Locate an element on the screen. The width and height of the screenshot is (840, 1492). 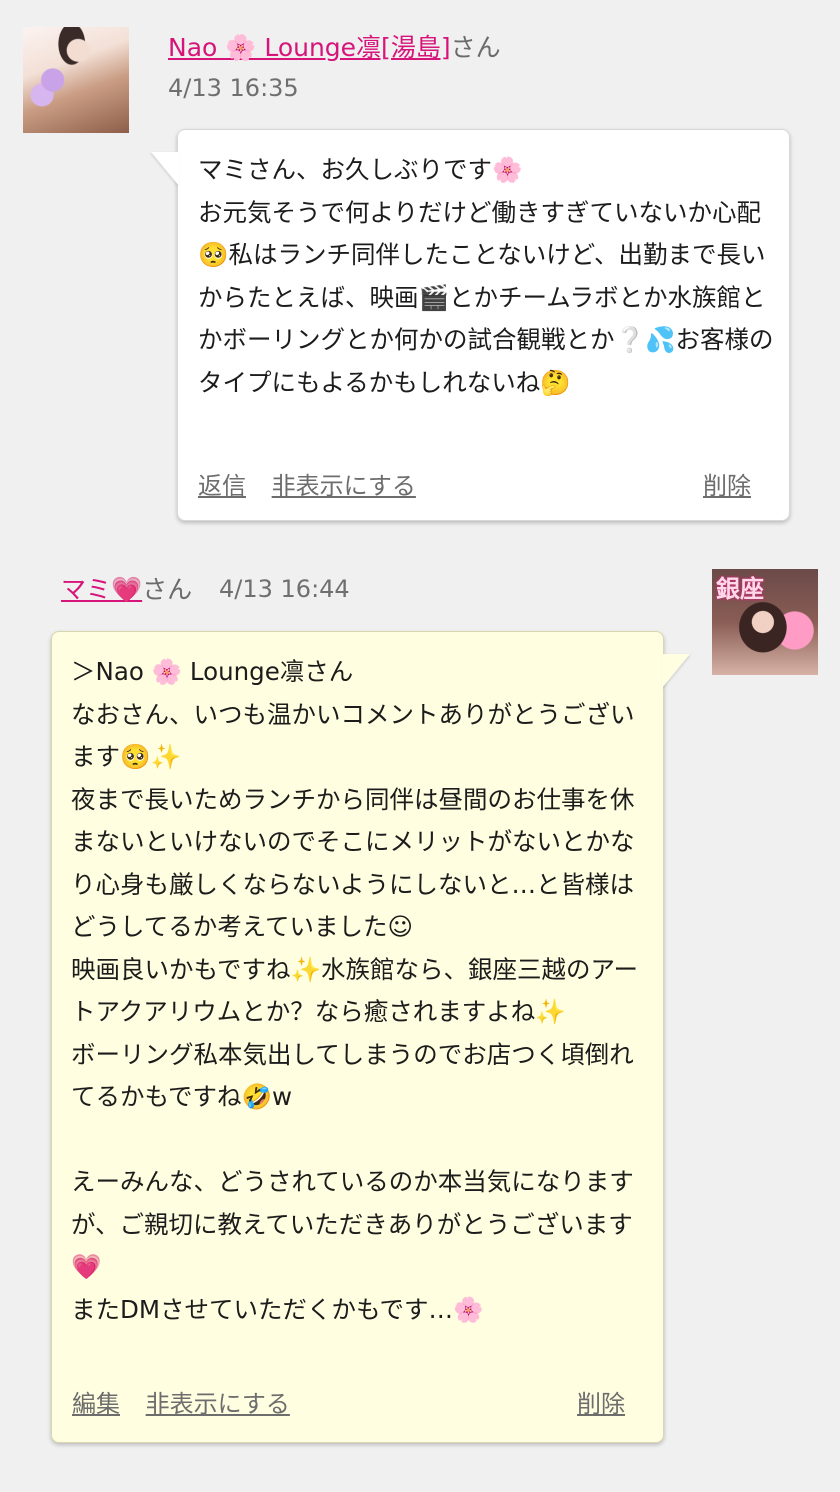
comment-timestamp: 4/13 16:44 is located at coordinates (284, 589).